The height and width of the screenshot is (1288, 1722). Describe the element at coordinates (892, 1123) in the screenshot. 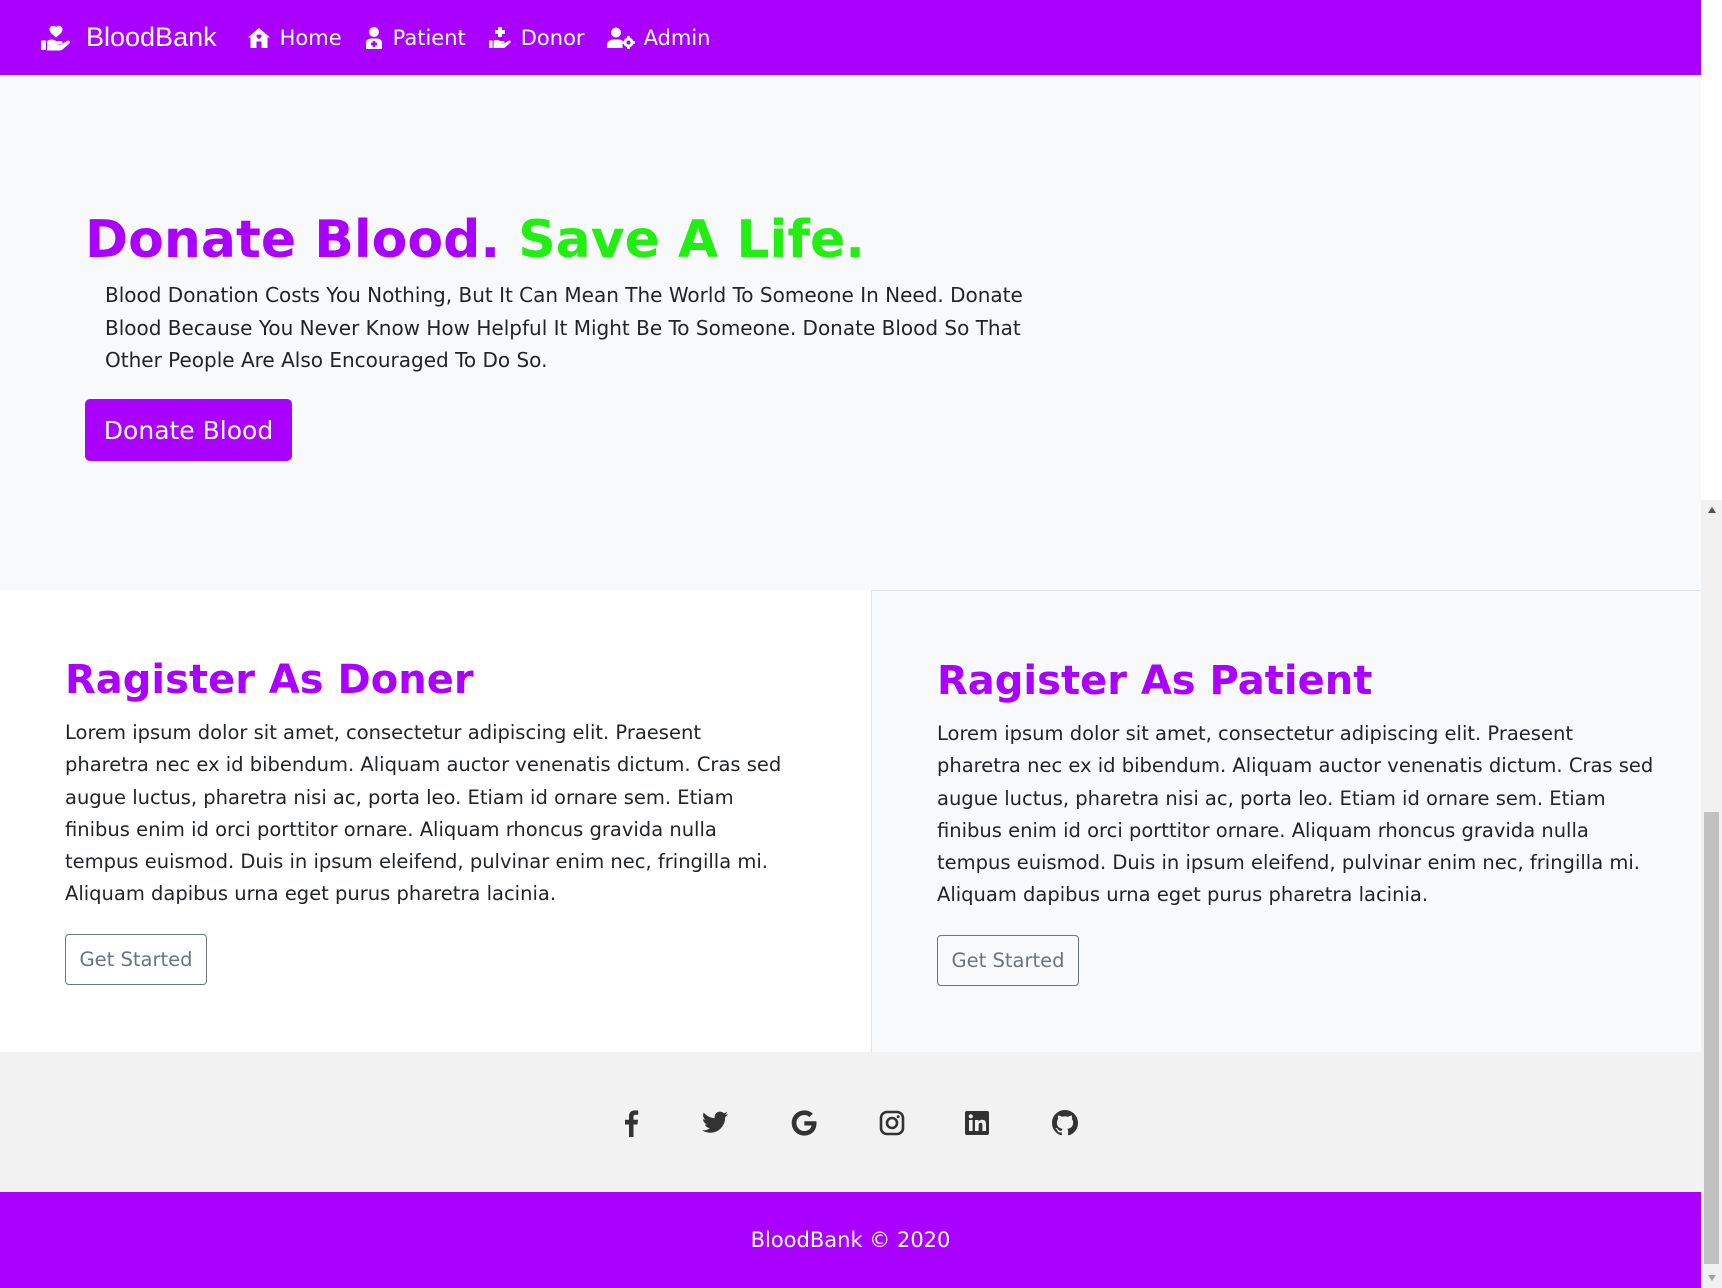

I see `instagram-icon` at that location.